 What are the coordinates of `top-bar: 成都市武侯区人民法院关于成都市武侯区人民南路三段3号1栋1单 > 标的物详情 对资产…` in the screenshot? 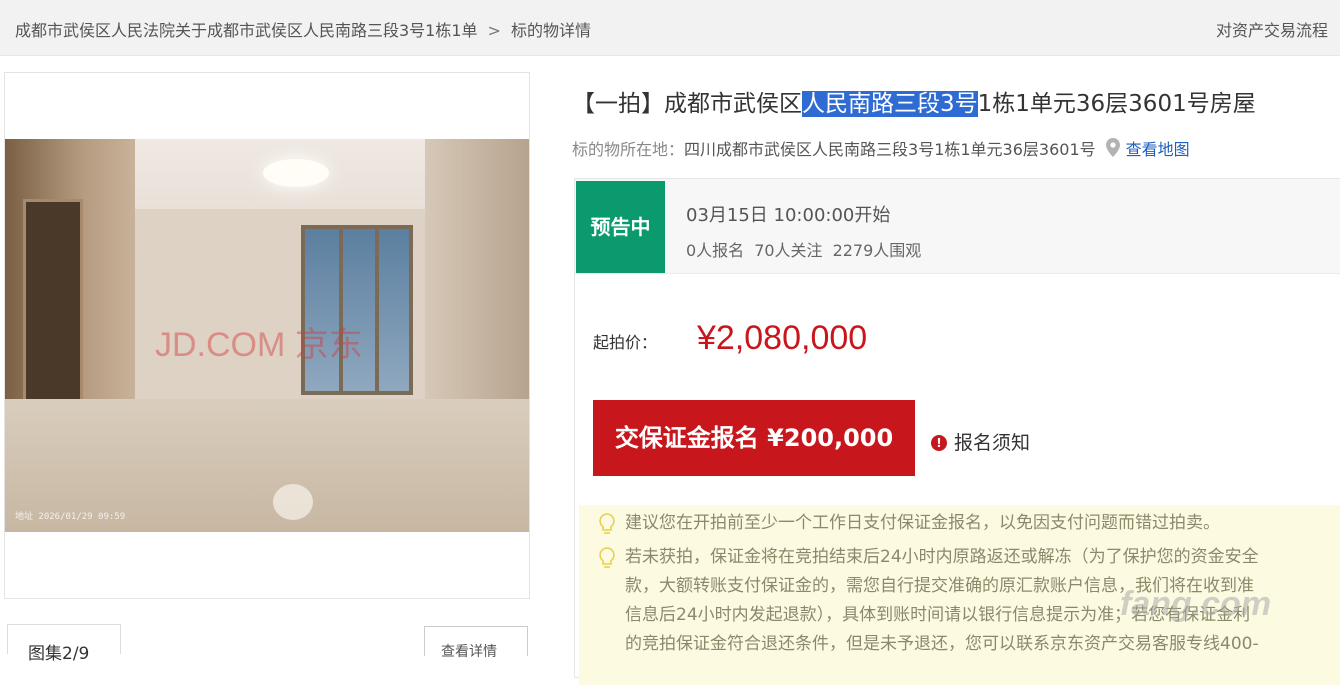 It's located at (670, 28).